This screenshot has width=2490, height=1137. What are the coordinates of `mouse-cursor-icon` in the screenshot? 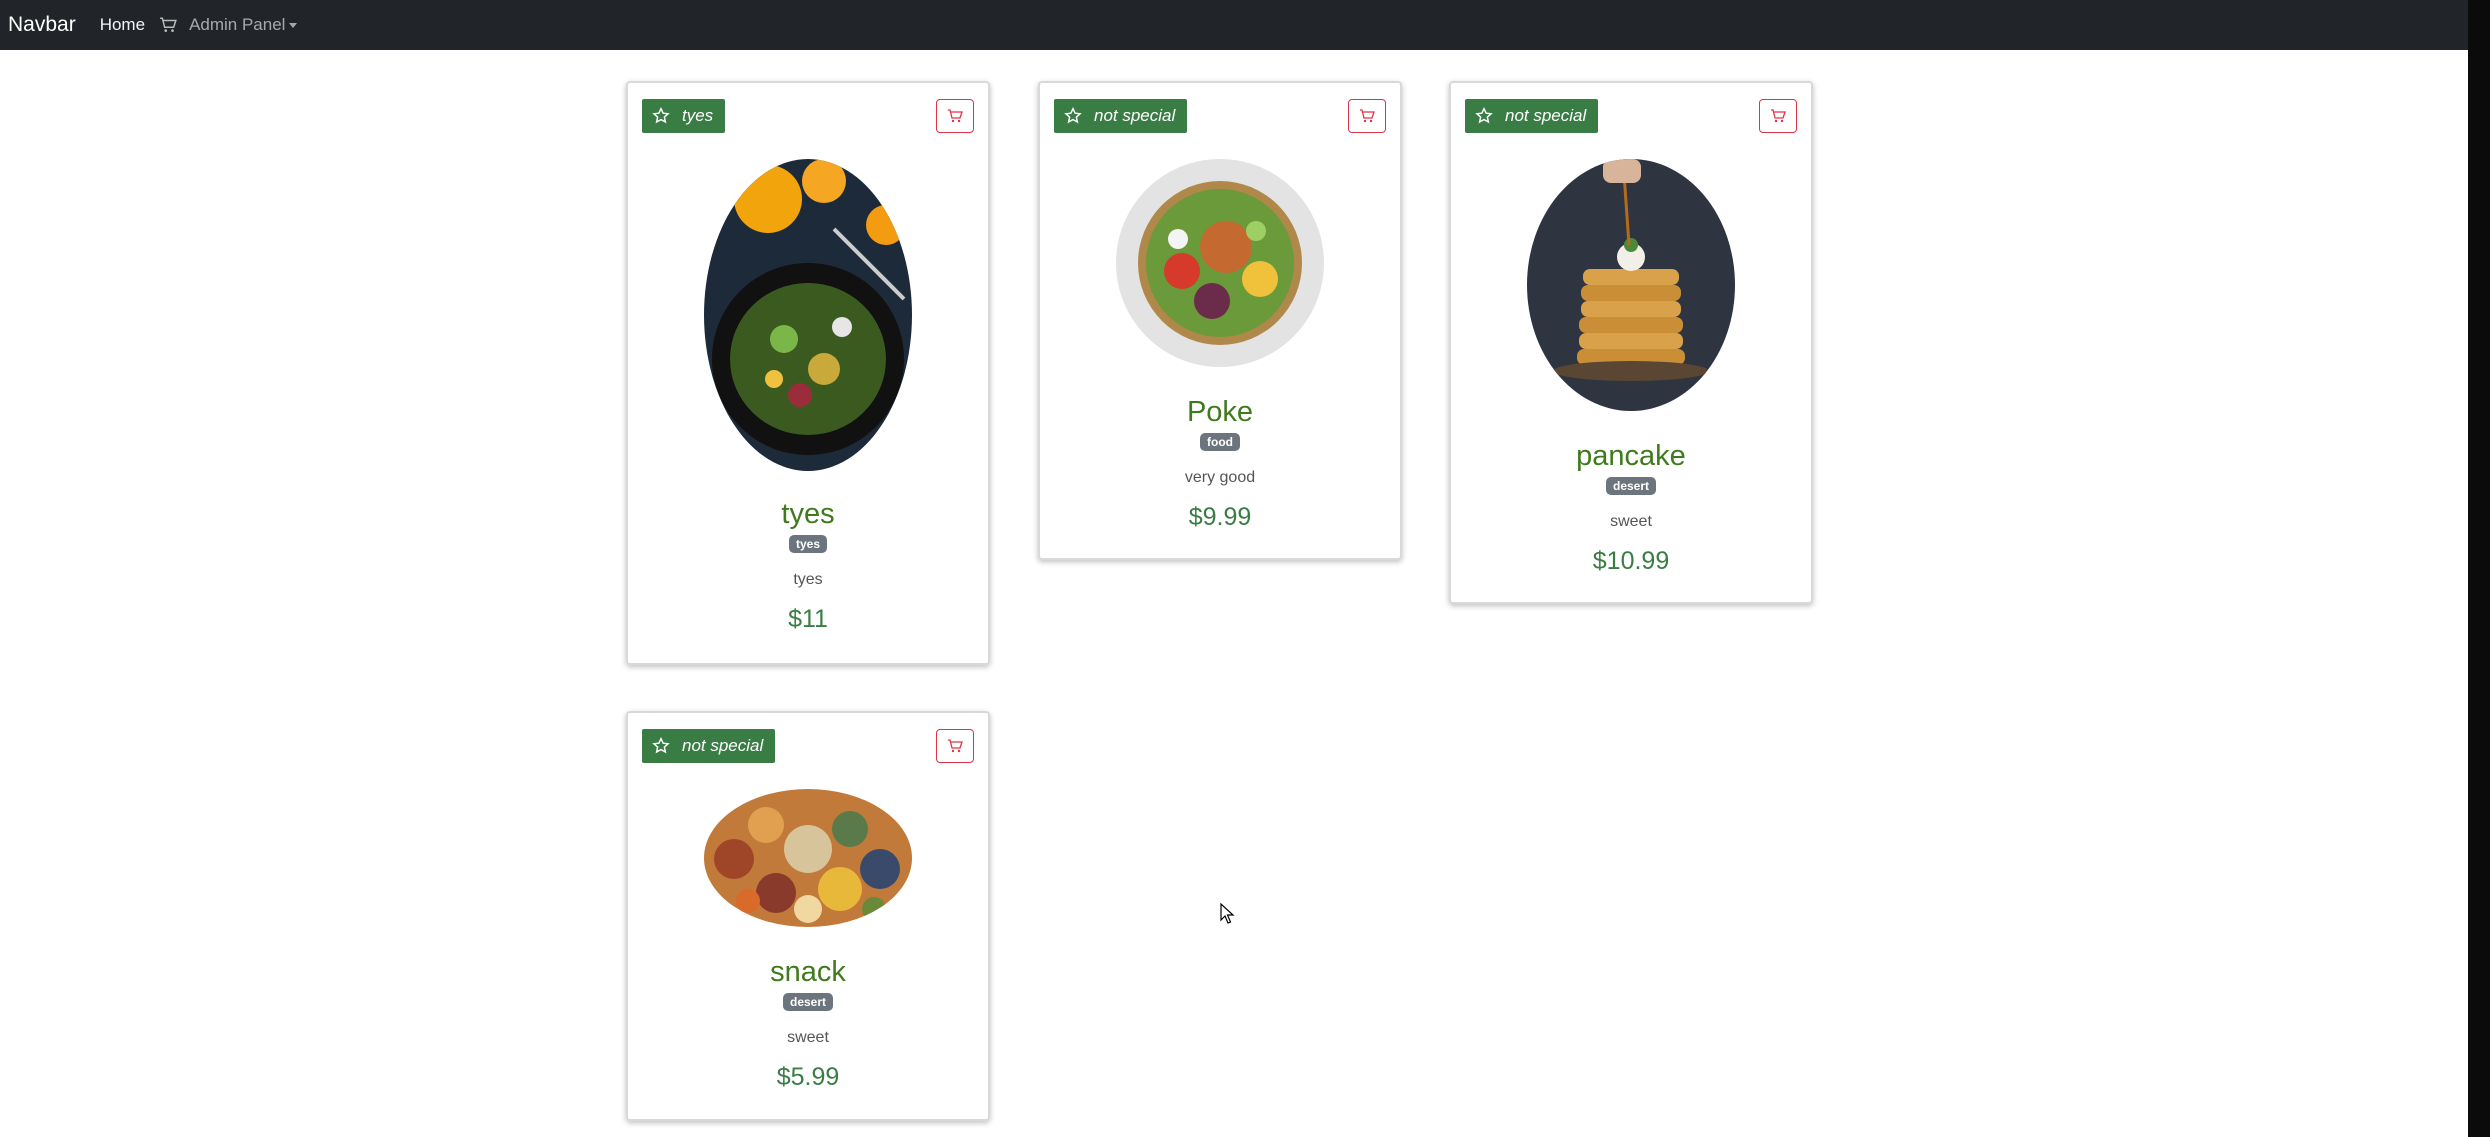 It's located at (1227, 913).